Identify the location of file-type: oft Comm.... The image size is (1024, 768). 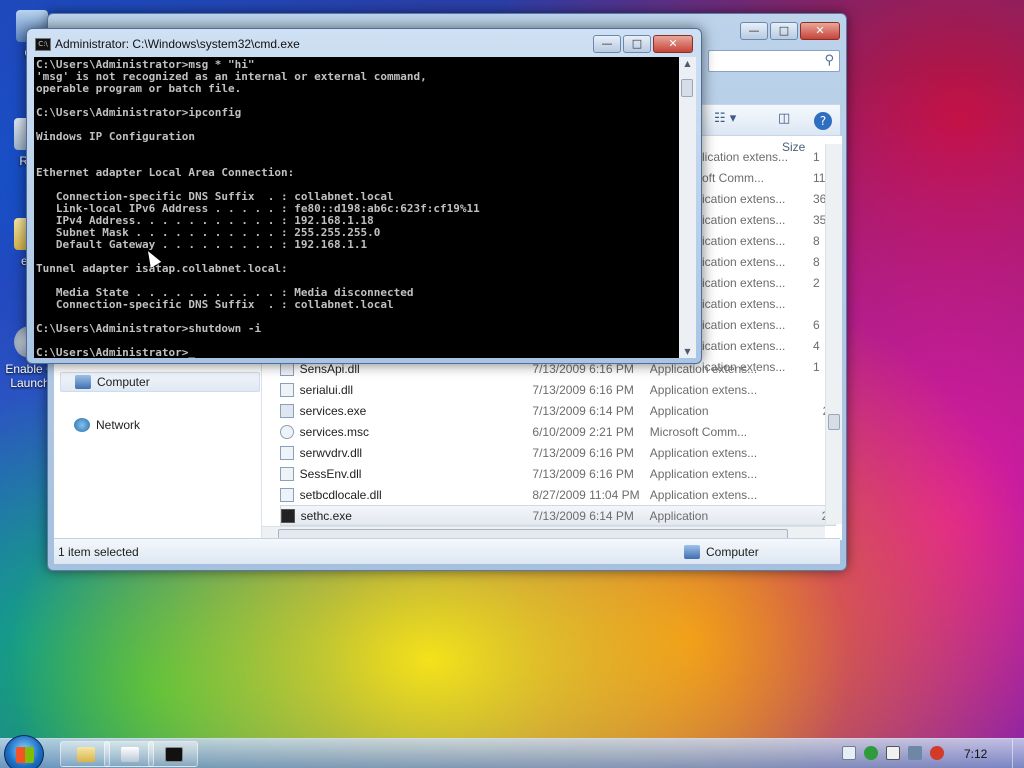
(733, 178).